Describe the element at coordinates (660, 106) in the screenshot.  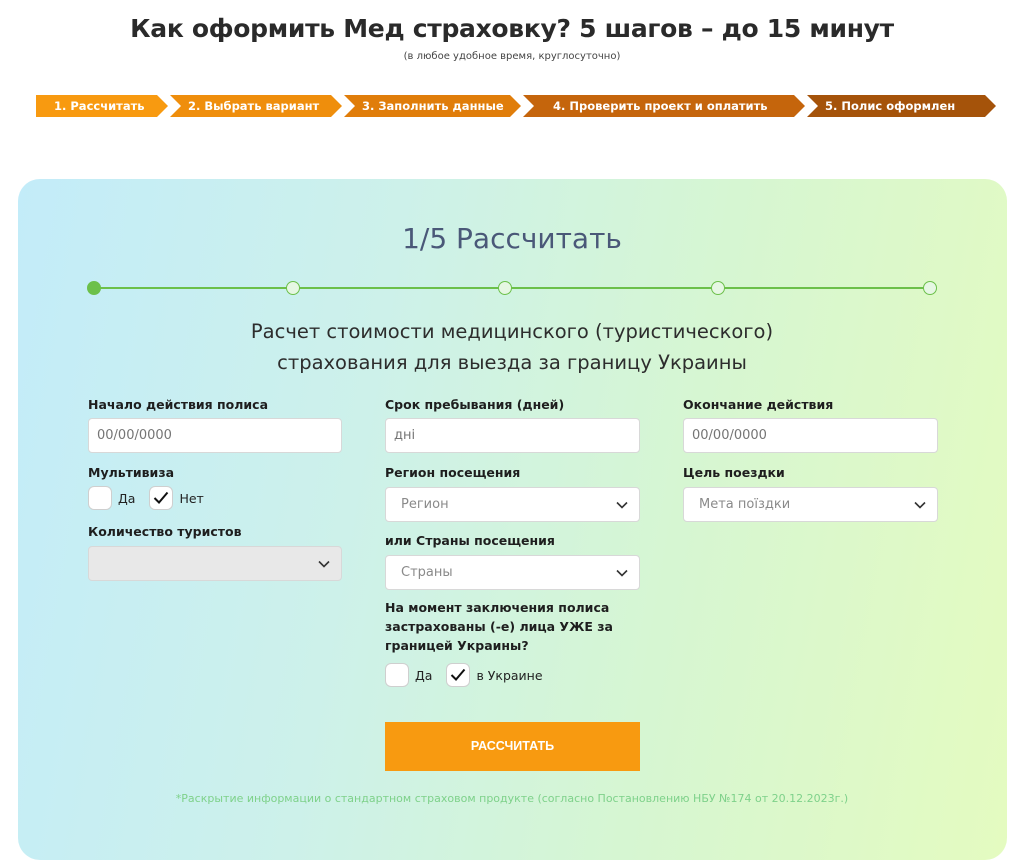
I see `step-label: 4. Проверить проект и оплатить` at that location.